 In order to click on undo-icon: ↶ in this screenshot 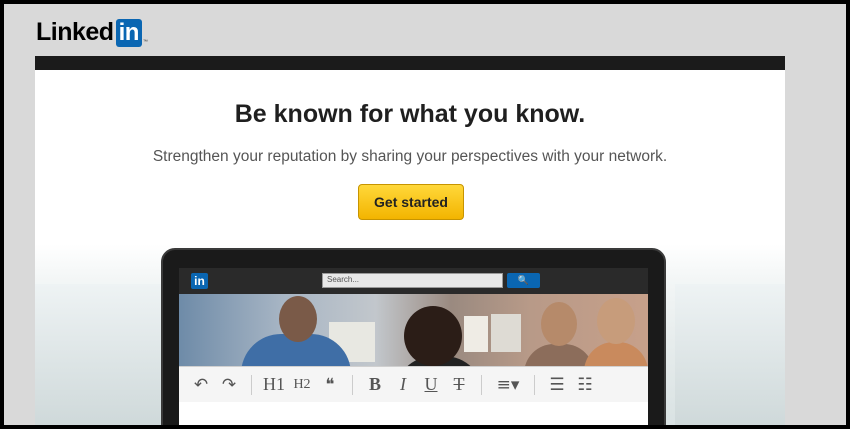, I will do `click(201, 384)`.